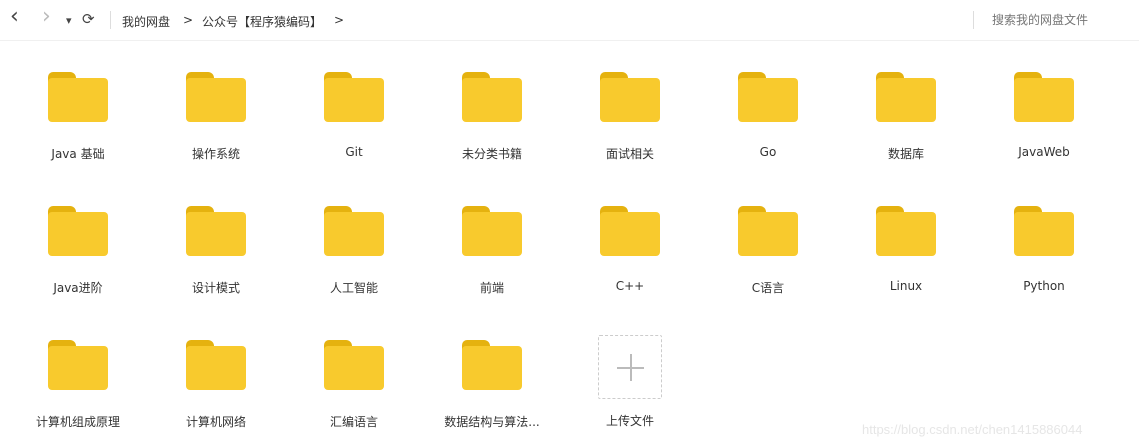 This screenshot has height=448, width=1139. I want to click on folder-name: Python, so click(1044, 286).